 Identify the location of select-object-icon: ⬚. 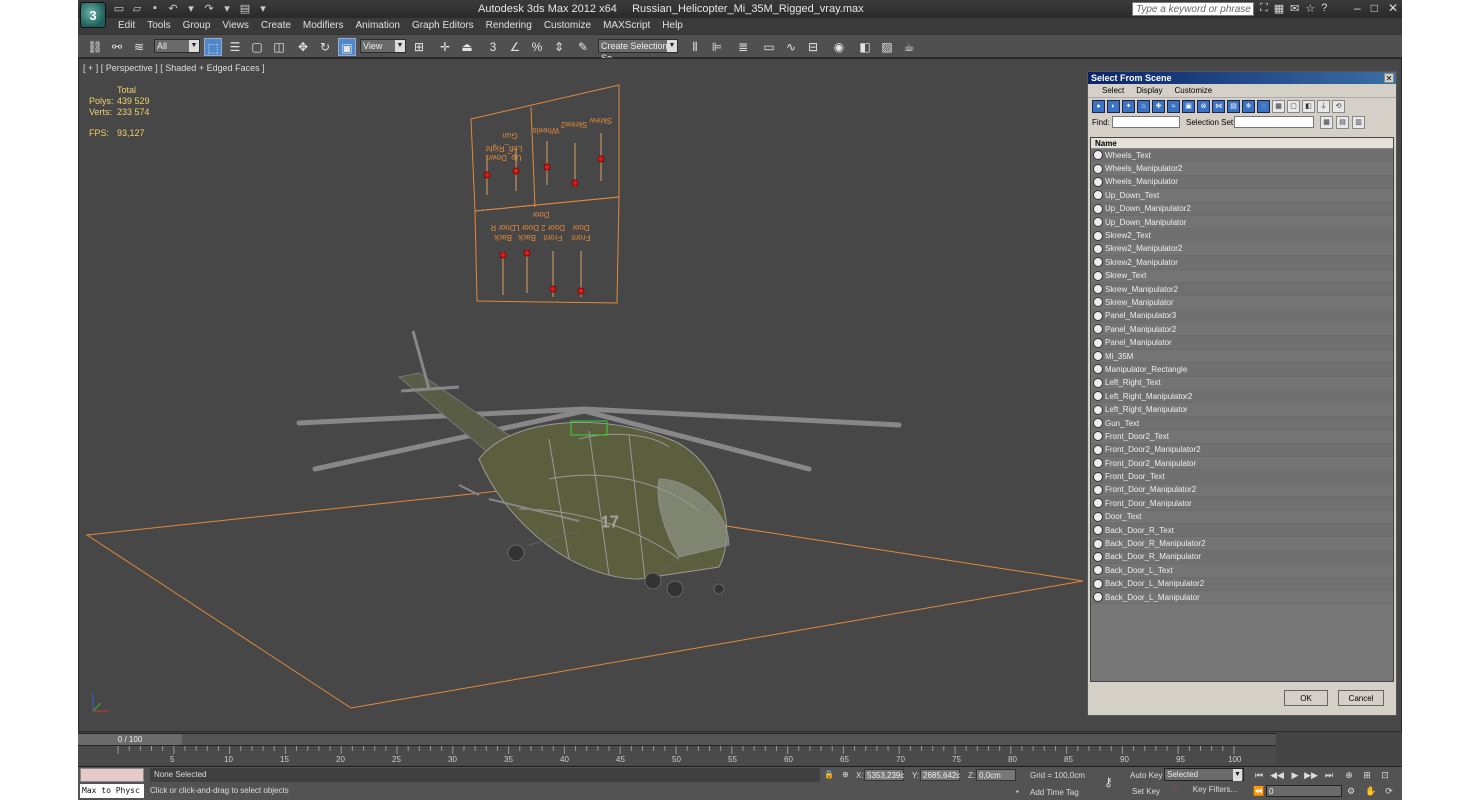
(213, 47).